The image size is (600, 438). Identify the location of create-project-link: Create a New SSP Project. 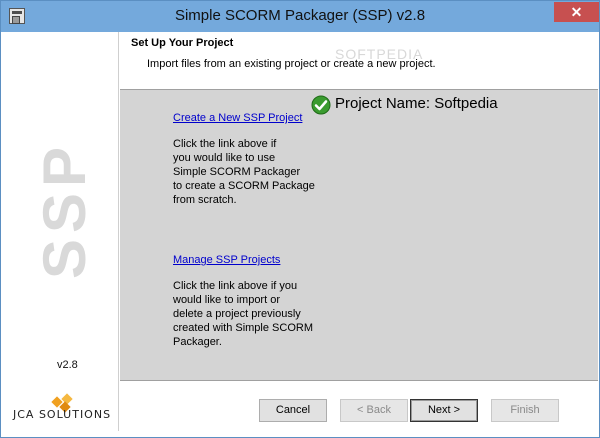
(237, 118).